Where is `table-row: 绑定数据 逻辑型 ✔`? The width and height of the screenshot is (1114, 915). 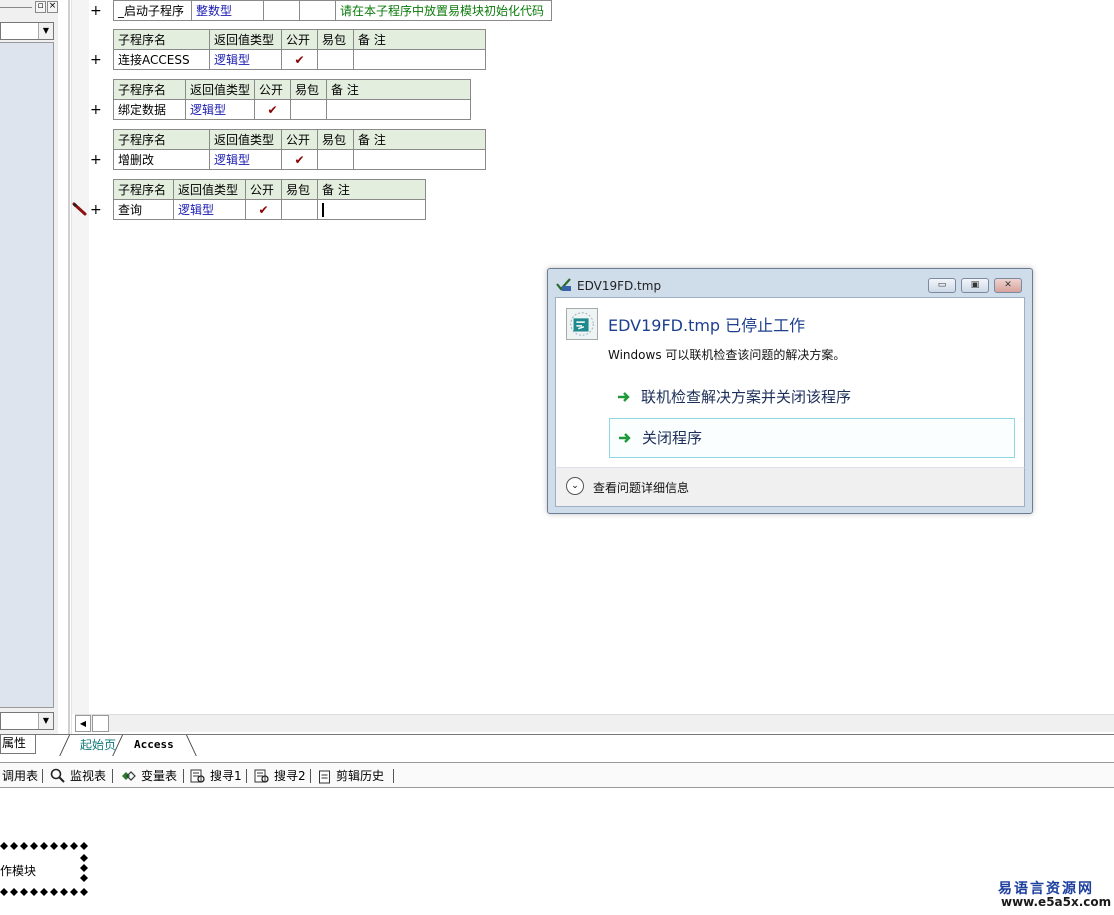 table-row: 绑定数据 逻辑型 ✔ is located at coordinates (292, 109).